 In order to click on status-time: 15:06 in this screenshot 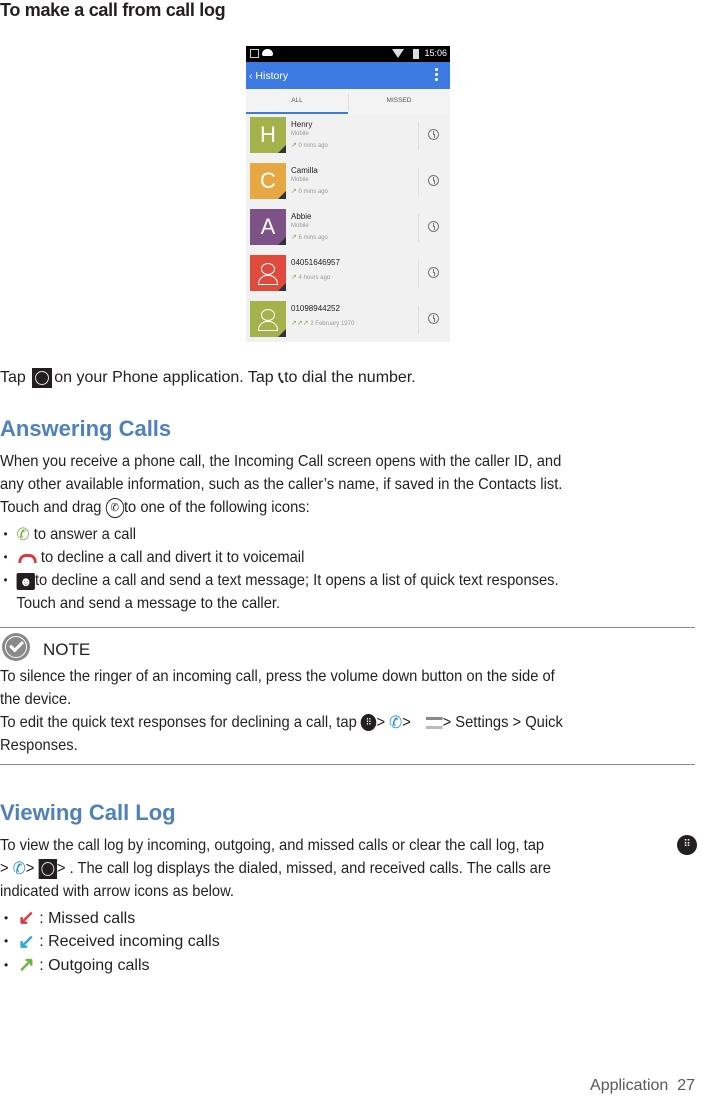, I will do `click(435, 53)`.